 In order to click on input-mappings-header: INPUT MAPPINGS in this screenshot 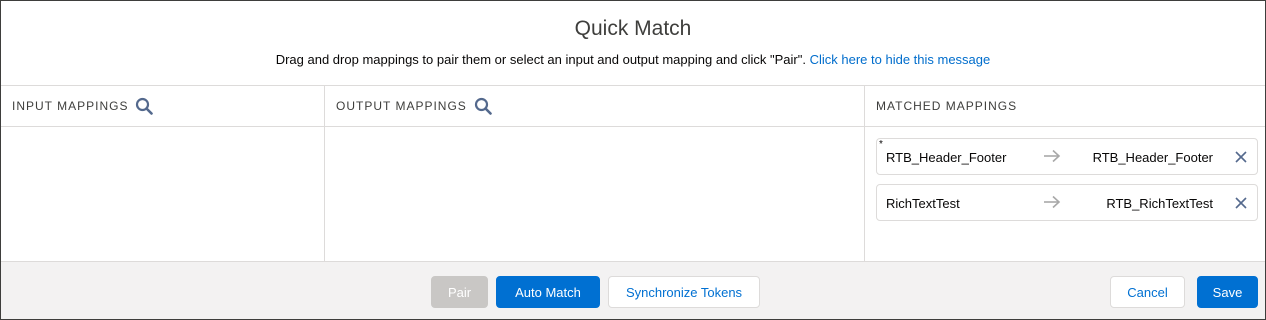, I will do `click(162, 106)`.